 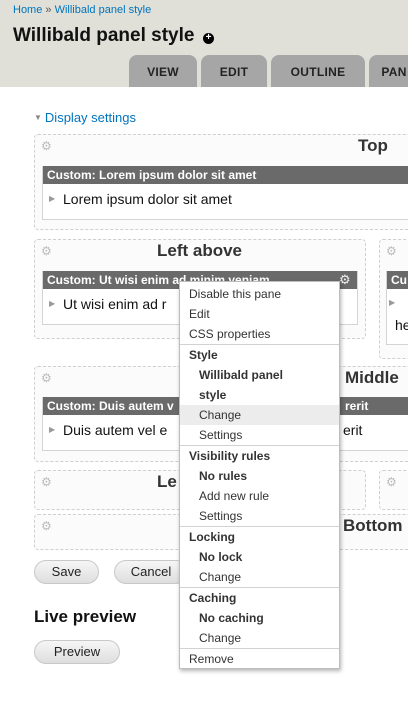 What do you see at coordinates (259, 516) in the screenshot?
I see `menu-visibility-settings: Settings` at bounding box center [259, 516].